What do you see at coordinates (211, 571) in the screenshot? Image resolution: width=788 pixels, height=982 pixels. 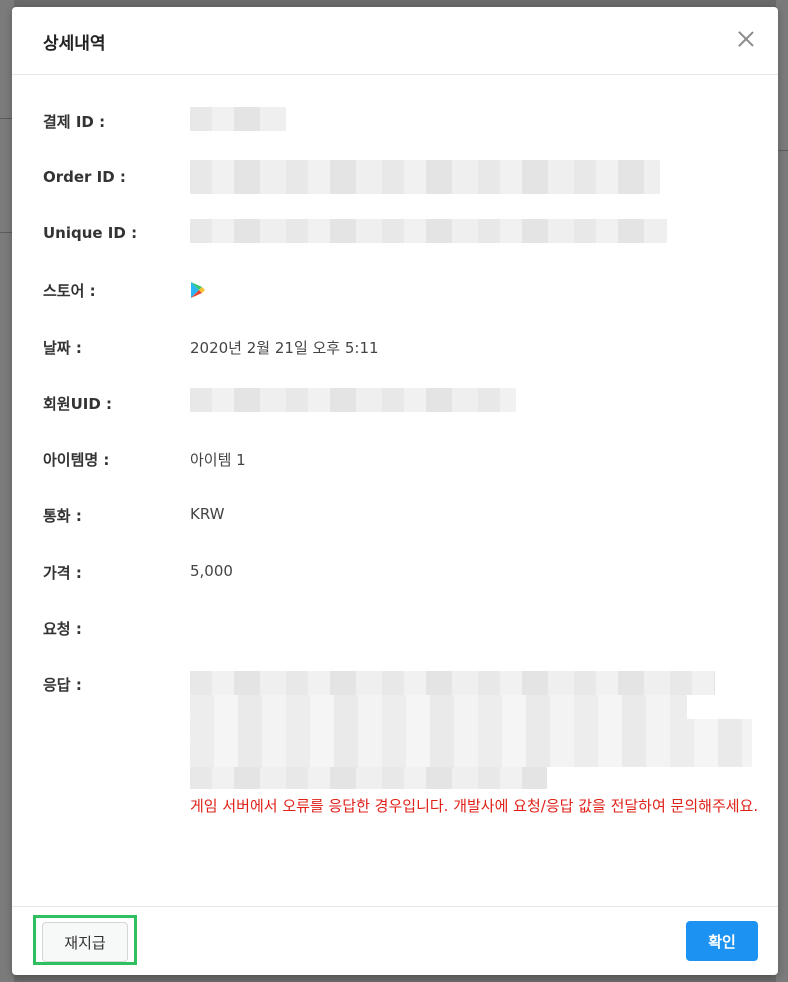 I see `price-value: 5,000` at bounding box center [211, 571].